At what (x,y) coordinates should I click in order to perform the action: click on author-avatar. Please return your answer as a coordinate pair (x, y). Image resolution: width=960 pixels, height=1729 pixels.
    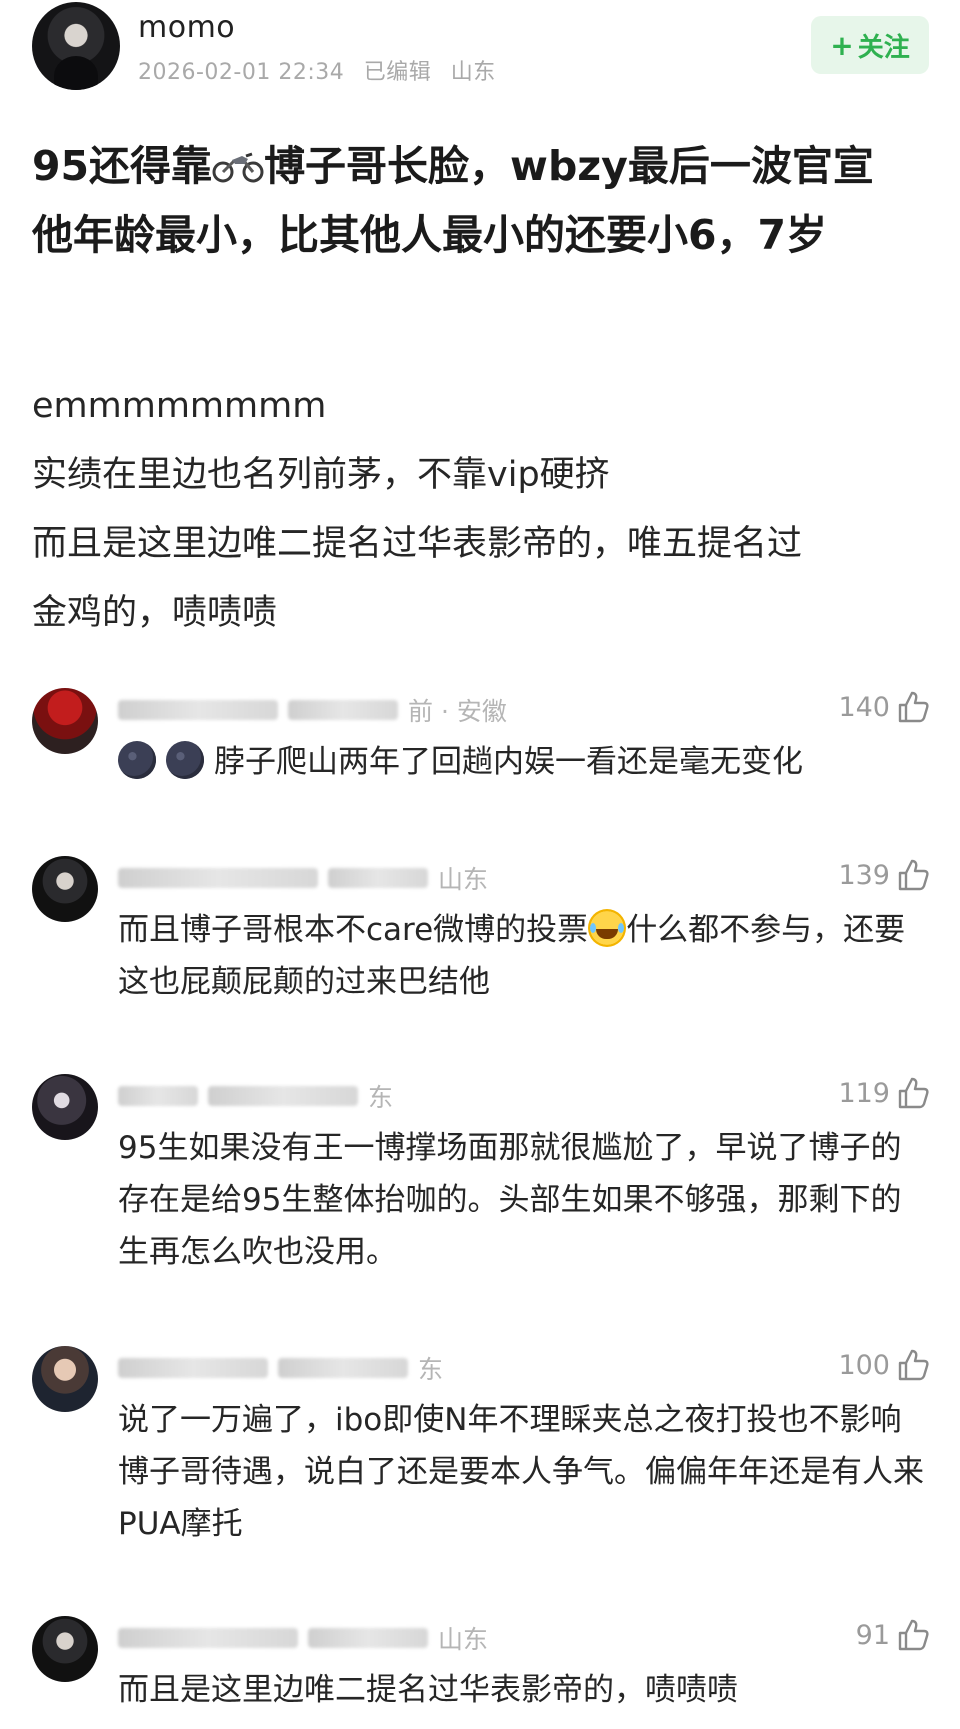
    Looking at the image, I should click on (76, 46).